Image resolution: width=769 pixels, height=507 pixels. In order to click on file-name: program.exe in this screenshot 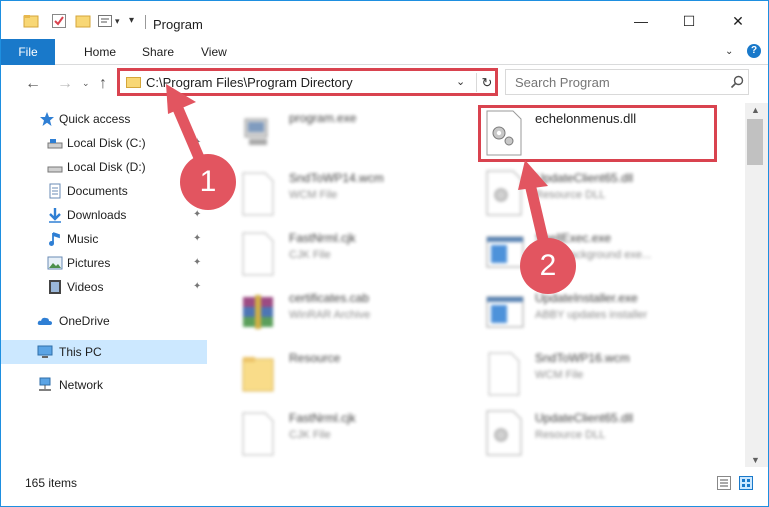, I will do `click(323, 118)`.